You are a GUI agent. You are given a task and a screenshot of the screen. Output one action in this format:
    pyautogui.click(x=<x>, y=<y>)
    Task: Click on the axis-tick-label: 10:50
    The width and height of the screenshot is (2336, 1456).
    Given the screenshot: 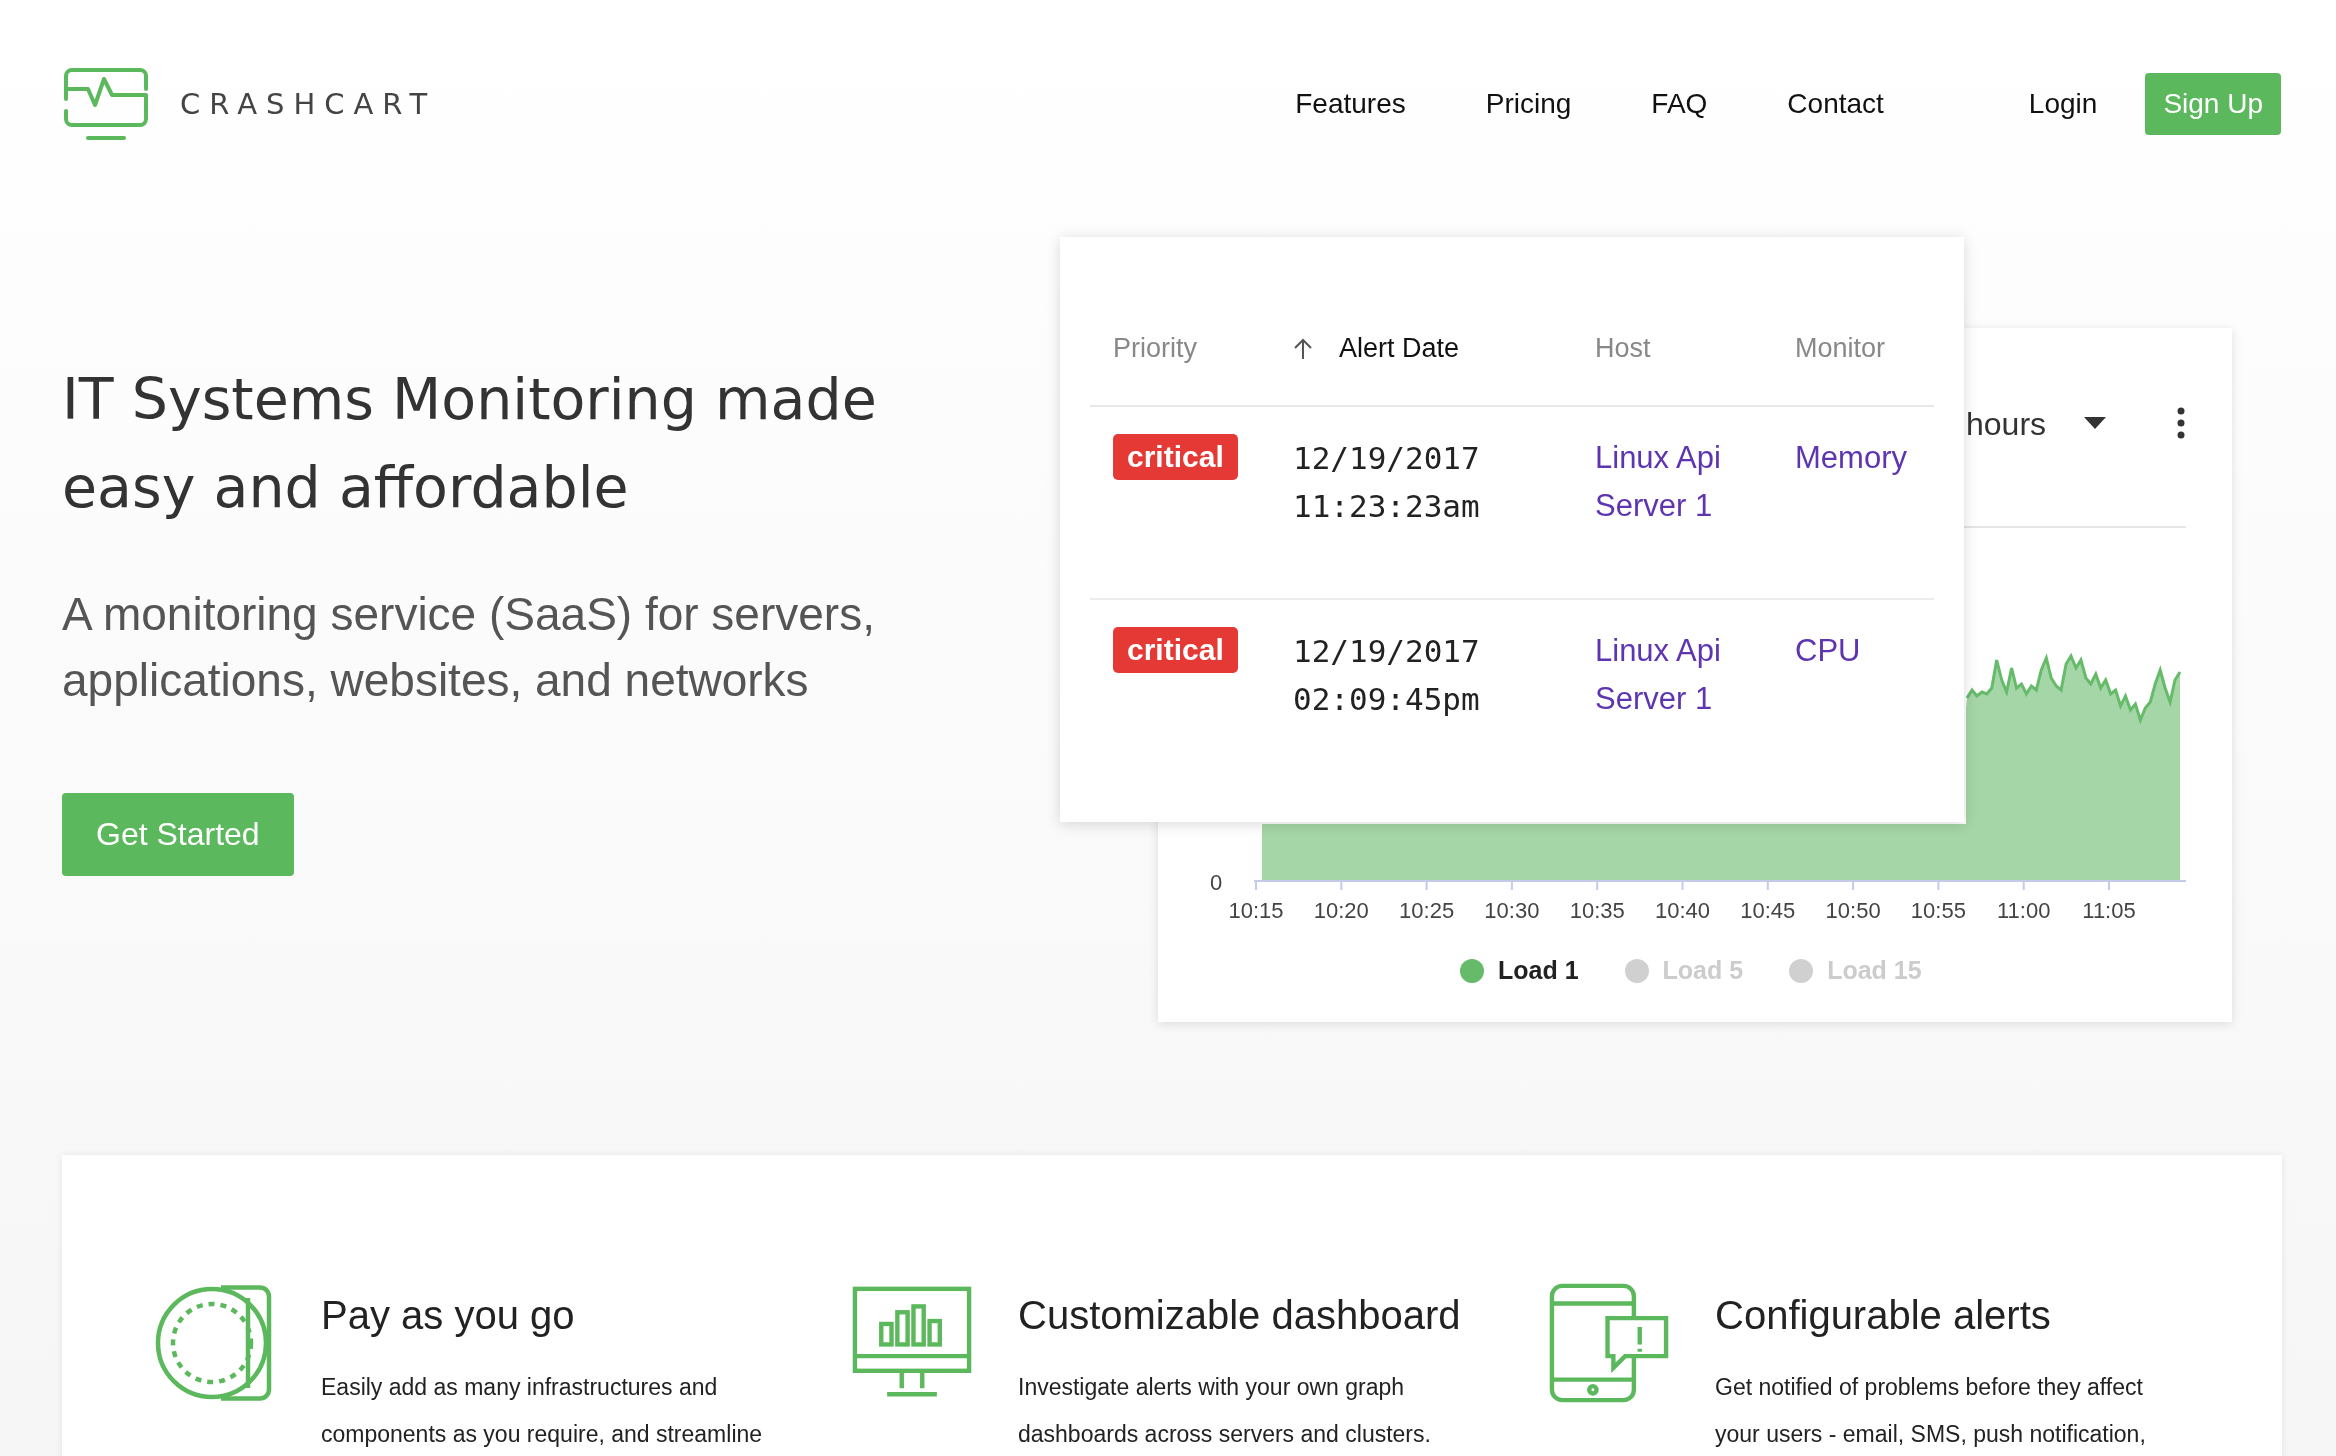 What is the action you would take?
    pyautogui.click(x=1853, y=910)
    